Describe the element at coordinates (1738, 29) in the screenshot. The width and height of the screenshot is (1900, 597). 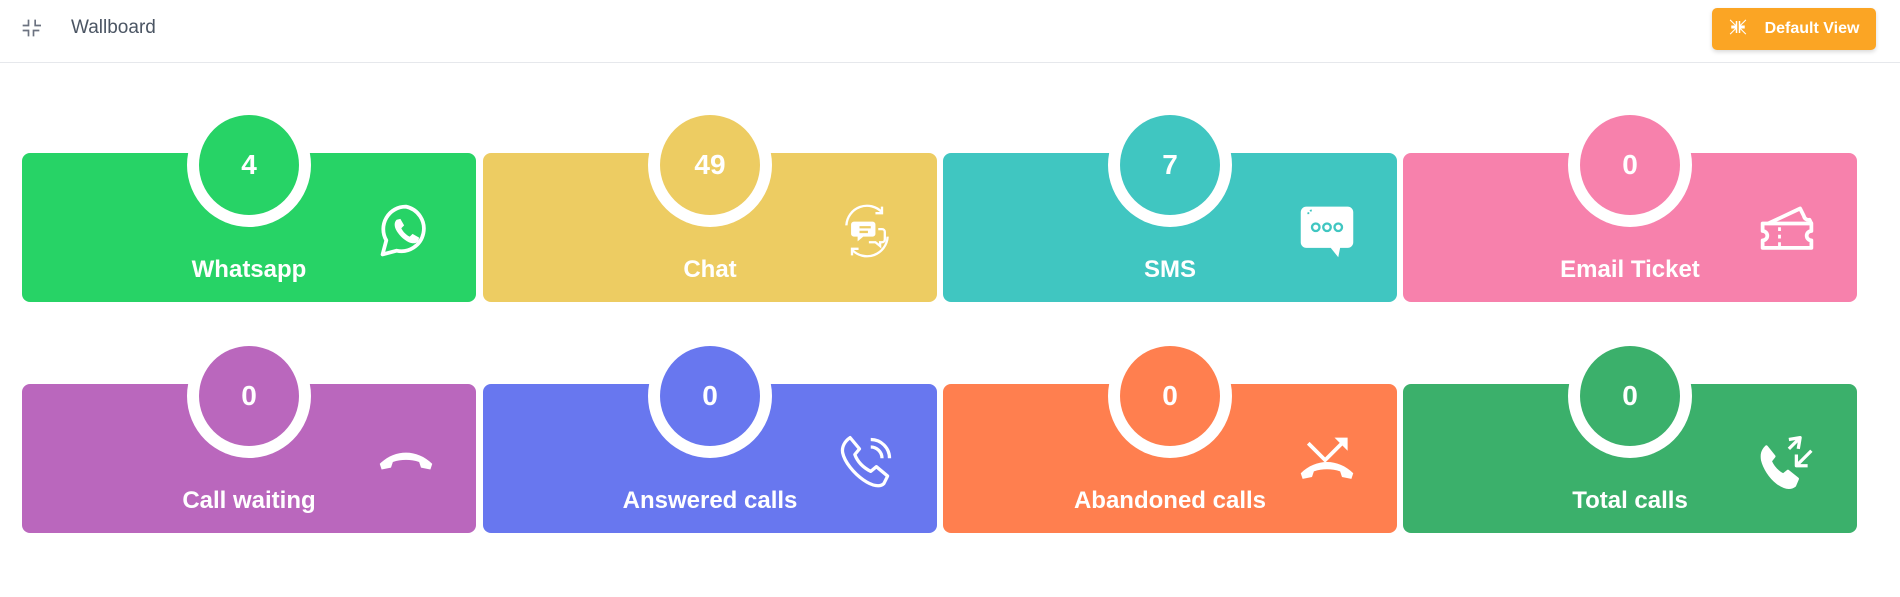
I see `collapse-arrows-icon` at that location.